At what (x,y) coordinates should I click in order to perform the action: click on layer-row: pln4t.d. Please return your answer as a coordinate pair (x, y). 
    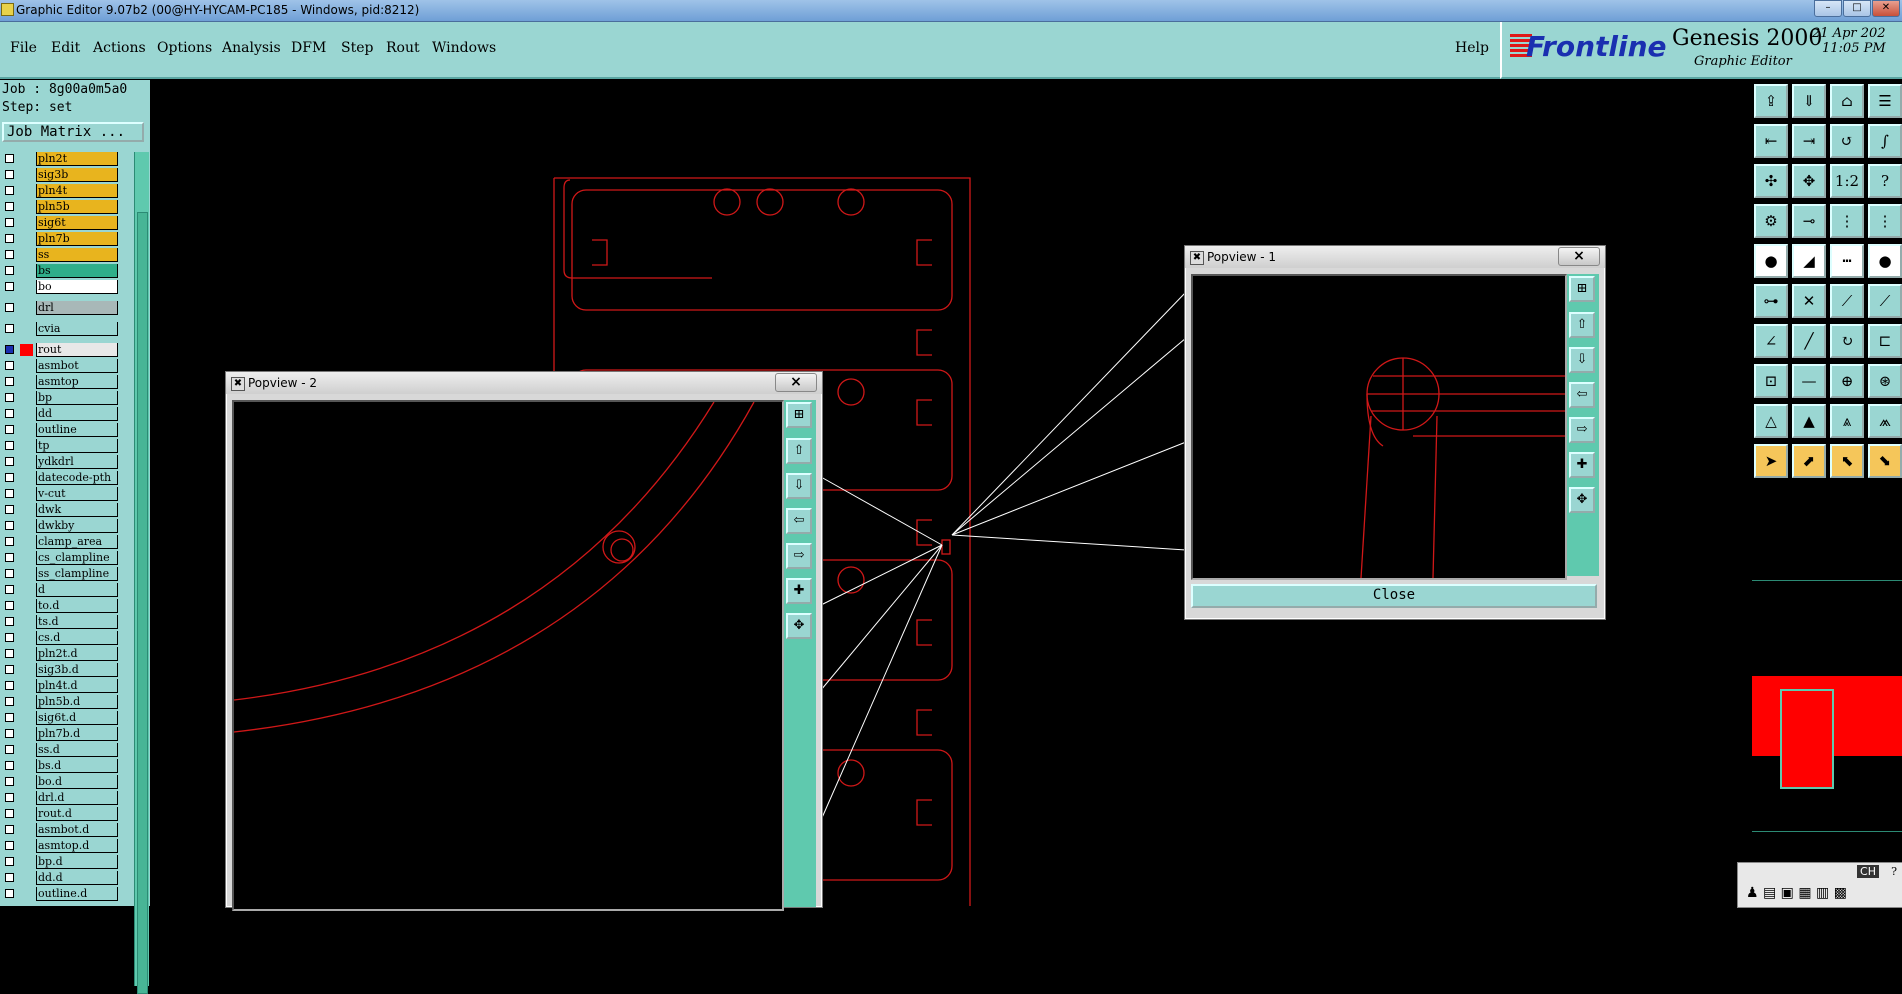
    Looking at the image, I should click on (60, 686).